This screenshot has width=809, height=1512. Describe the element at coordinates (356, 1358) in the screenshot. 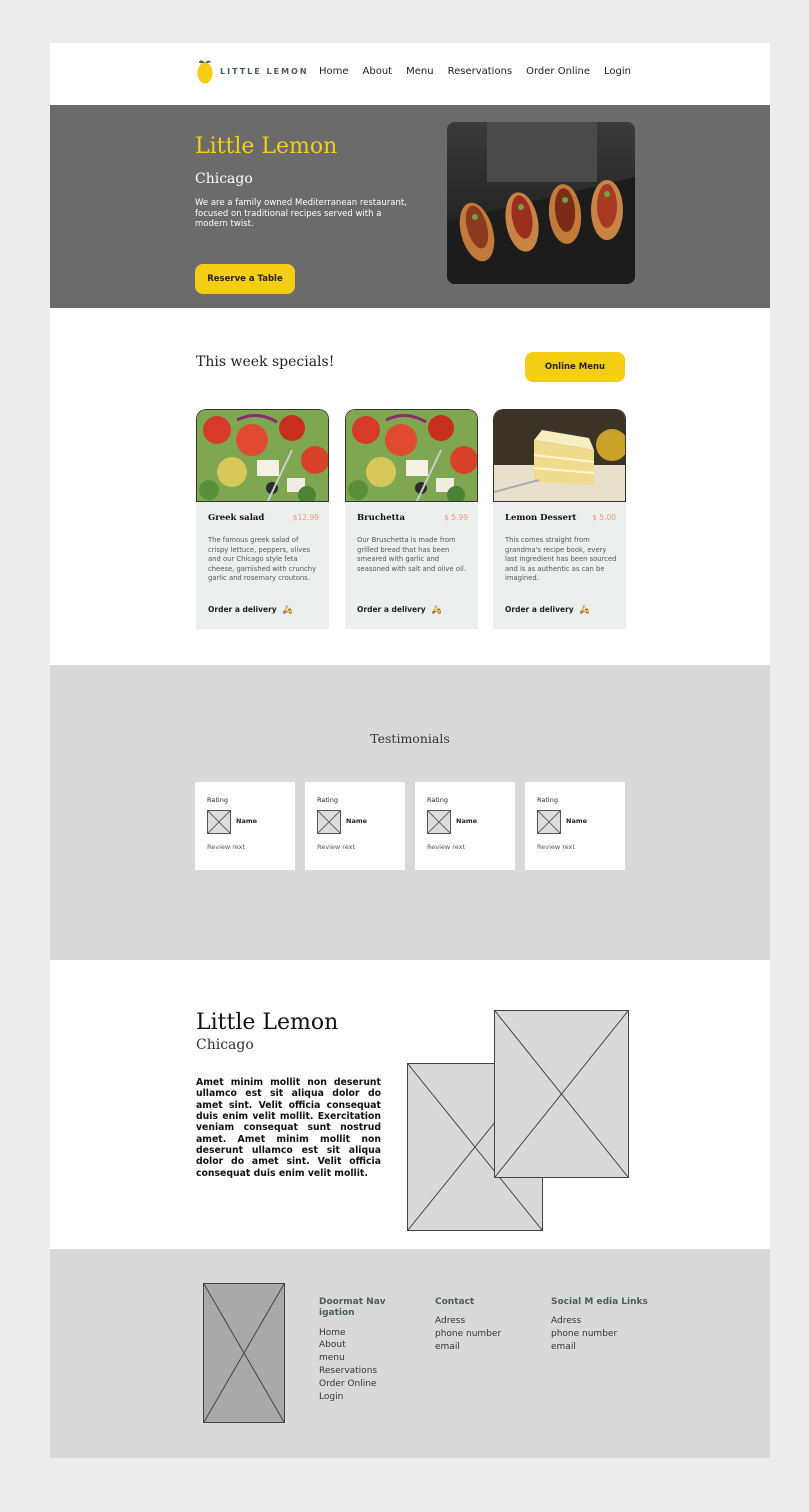

I see `footer-nav-menu: menu` at that location.